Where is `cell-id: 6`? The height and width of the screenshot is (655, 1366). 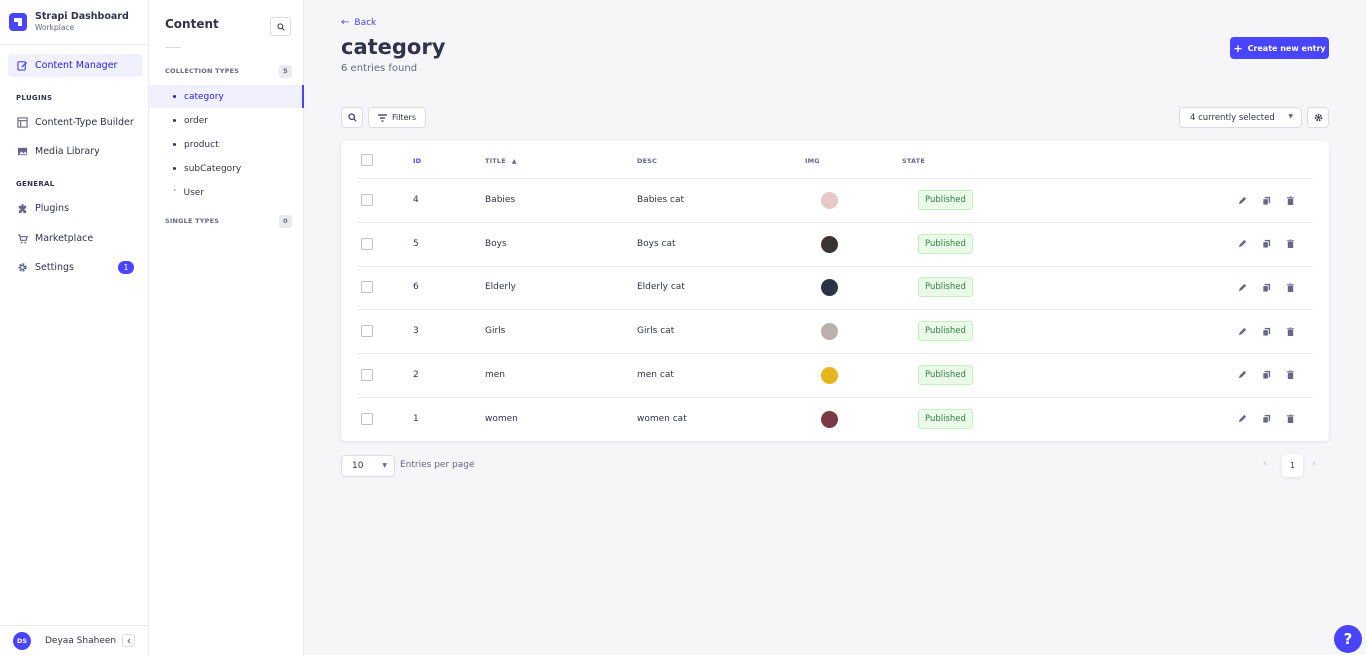
cell-id: 6 is located at coordinates (416, 287).